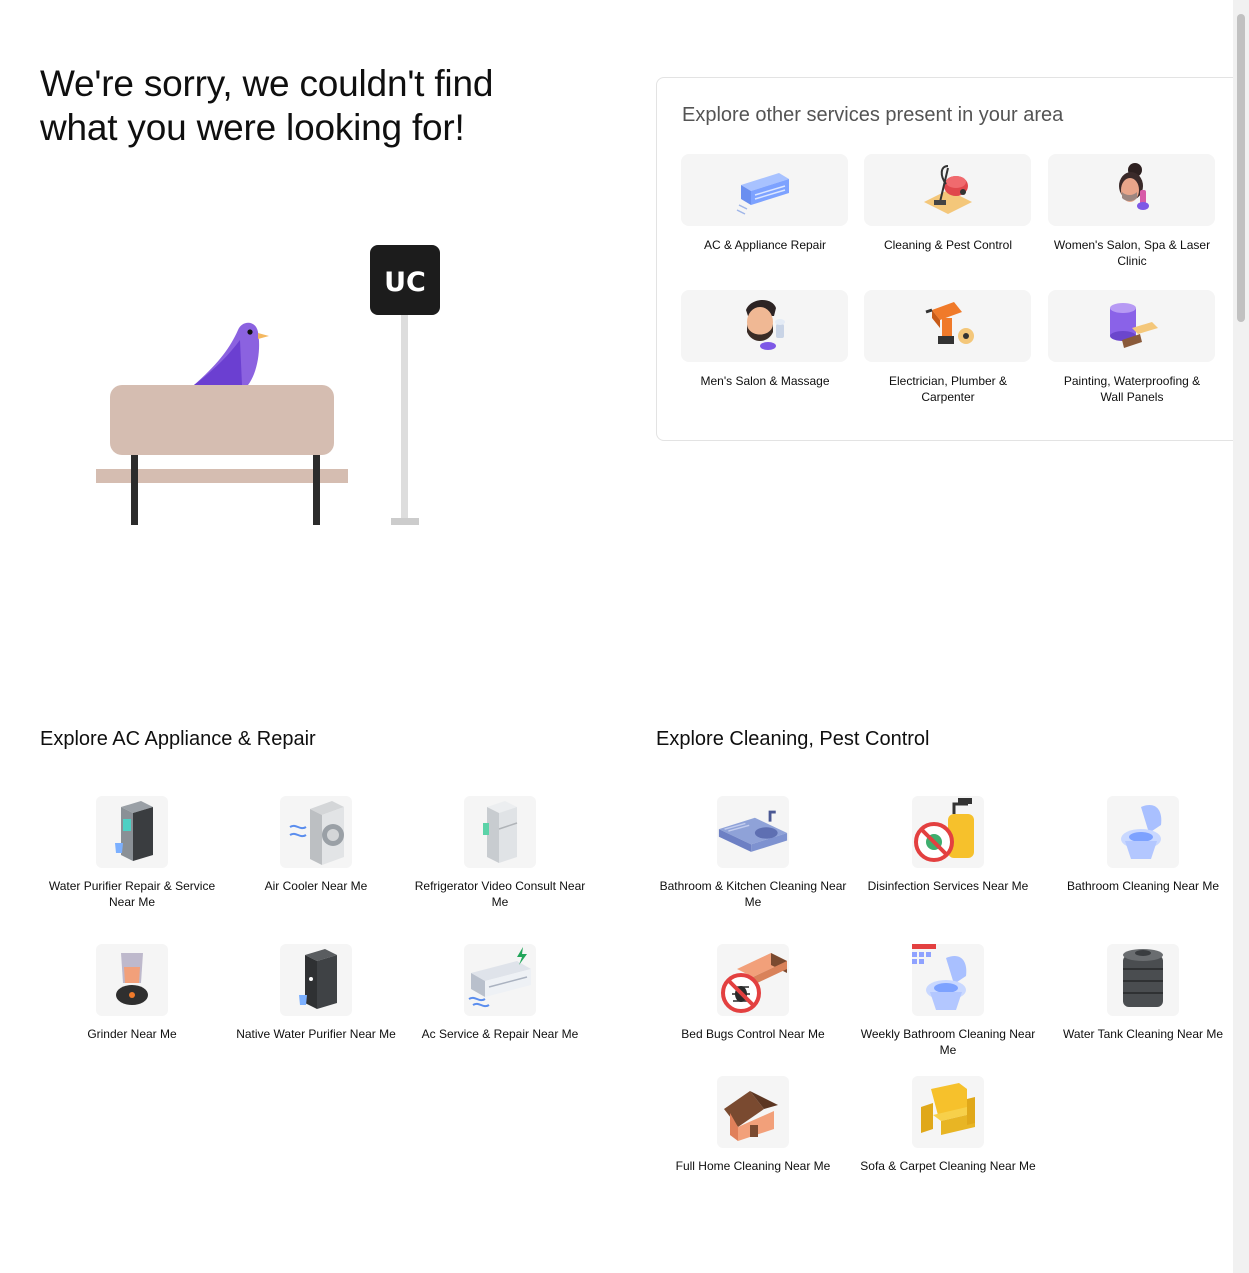  Describe the element at coordinates (948, 886) in the screenshot. I see `item-label: Disinfection Services Near Me` at that location.